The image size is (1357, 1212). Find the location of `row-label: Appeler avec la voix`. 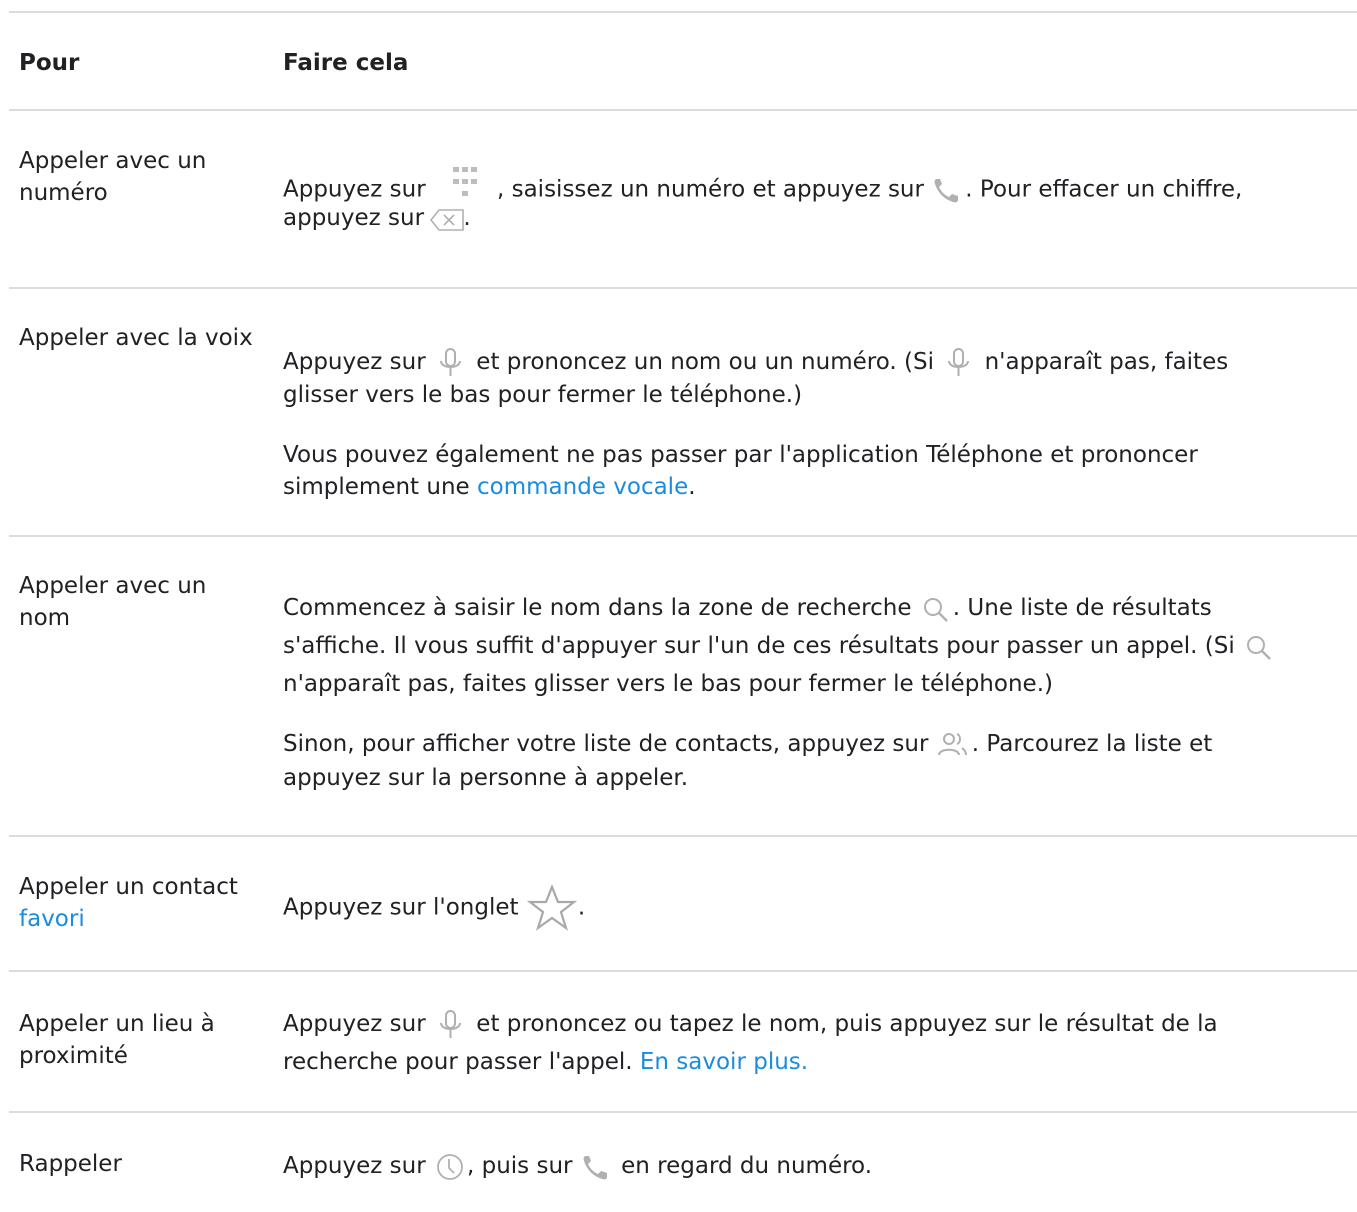

row-label: Appeler avec la voix is located at coordinates (144, 338).